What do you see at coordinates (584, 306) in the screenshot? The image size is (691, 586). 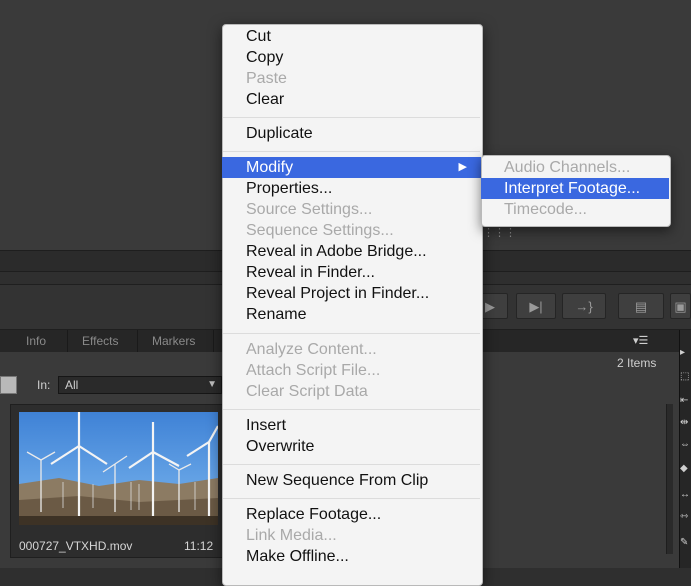 I see `go-to-out-point-icon: →}` at bounding box center [584, 306].